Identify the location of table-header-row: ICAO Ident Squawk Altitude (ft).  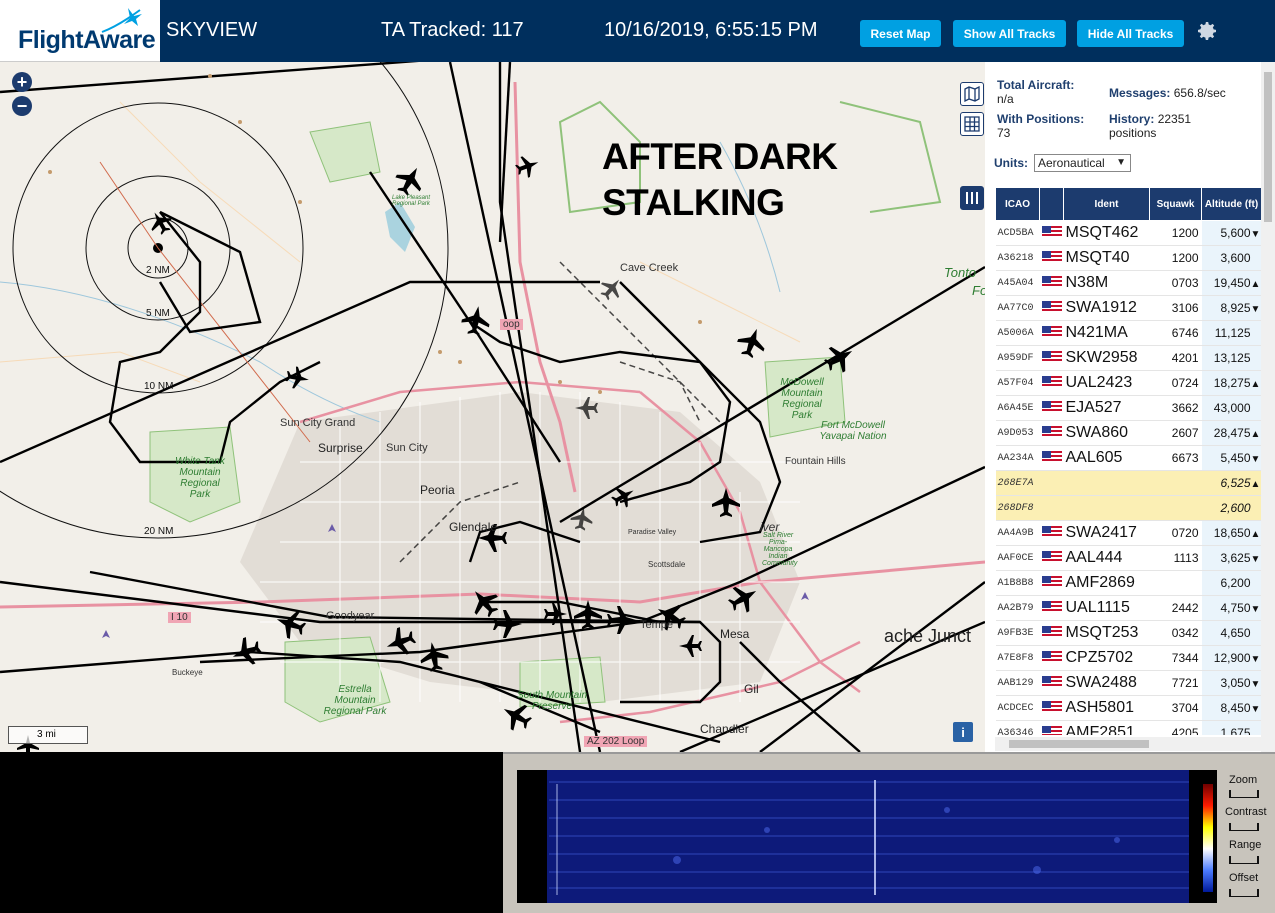
(1128, 204).